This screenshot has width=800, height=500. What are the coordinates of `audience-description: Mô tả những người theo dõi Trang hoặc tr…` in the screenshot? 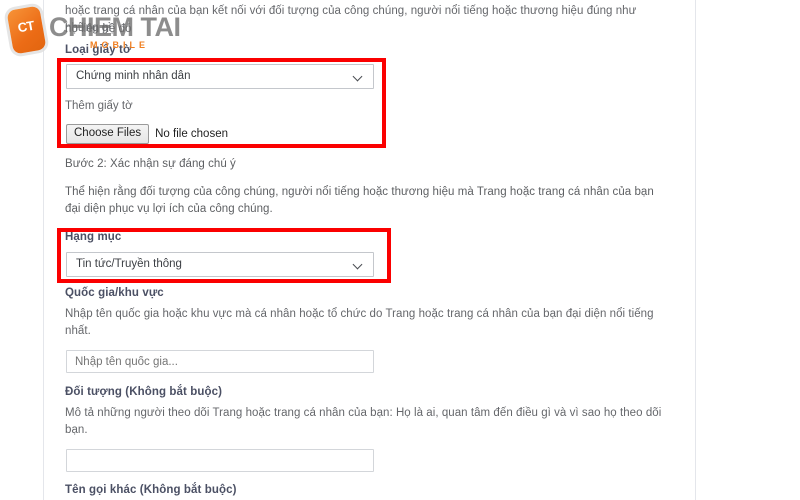 It's located at (363, 421).